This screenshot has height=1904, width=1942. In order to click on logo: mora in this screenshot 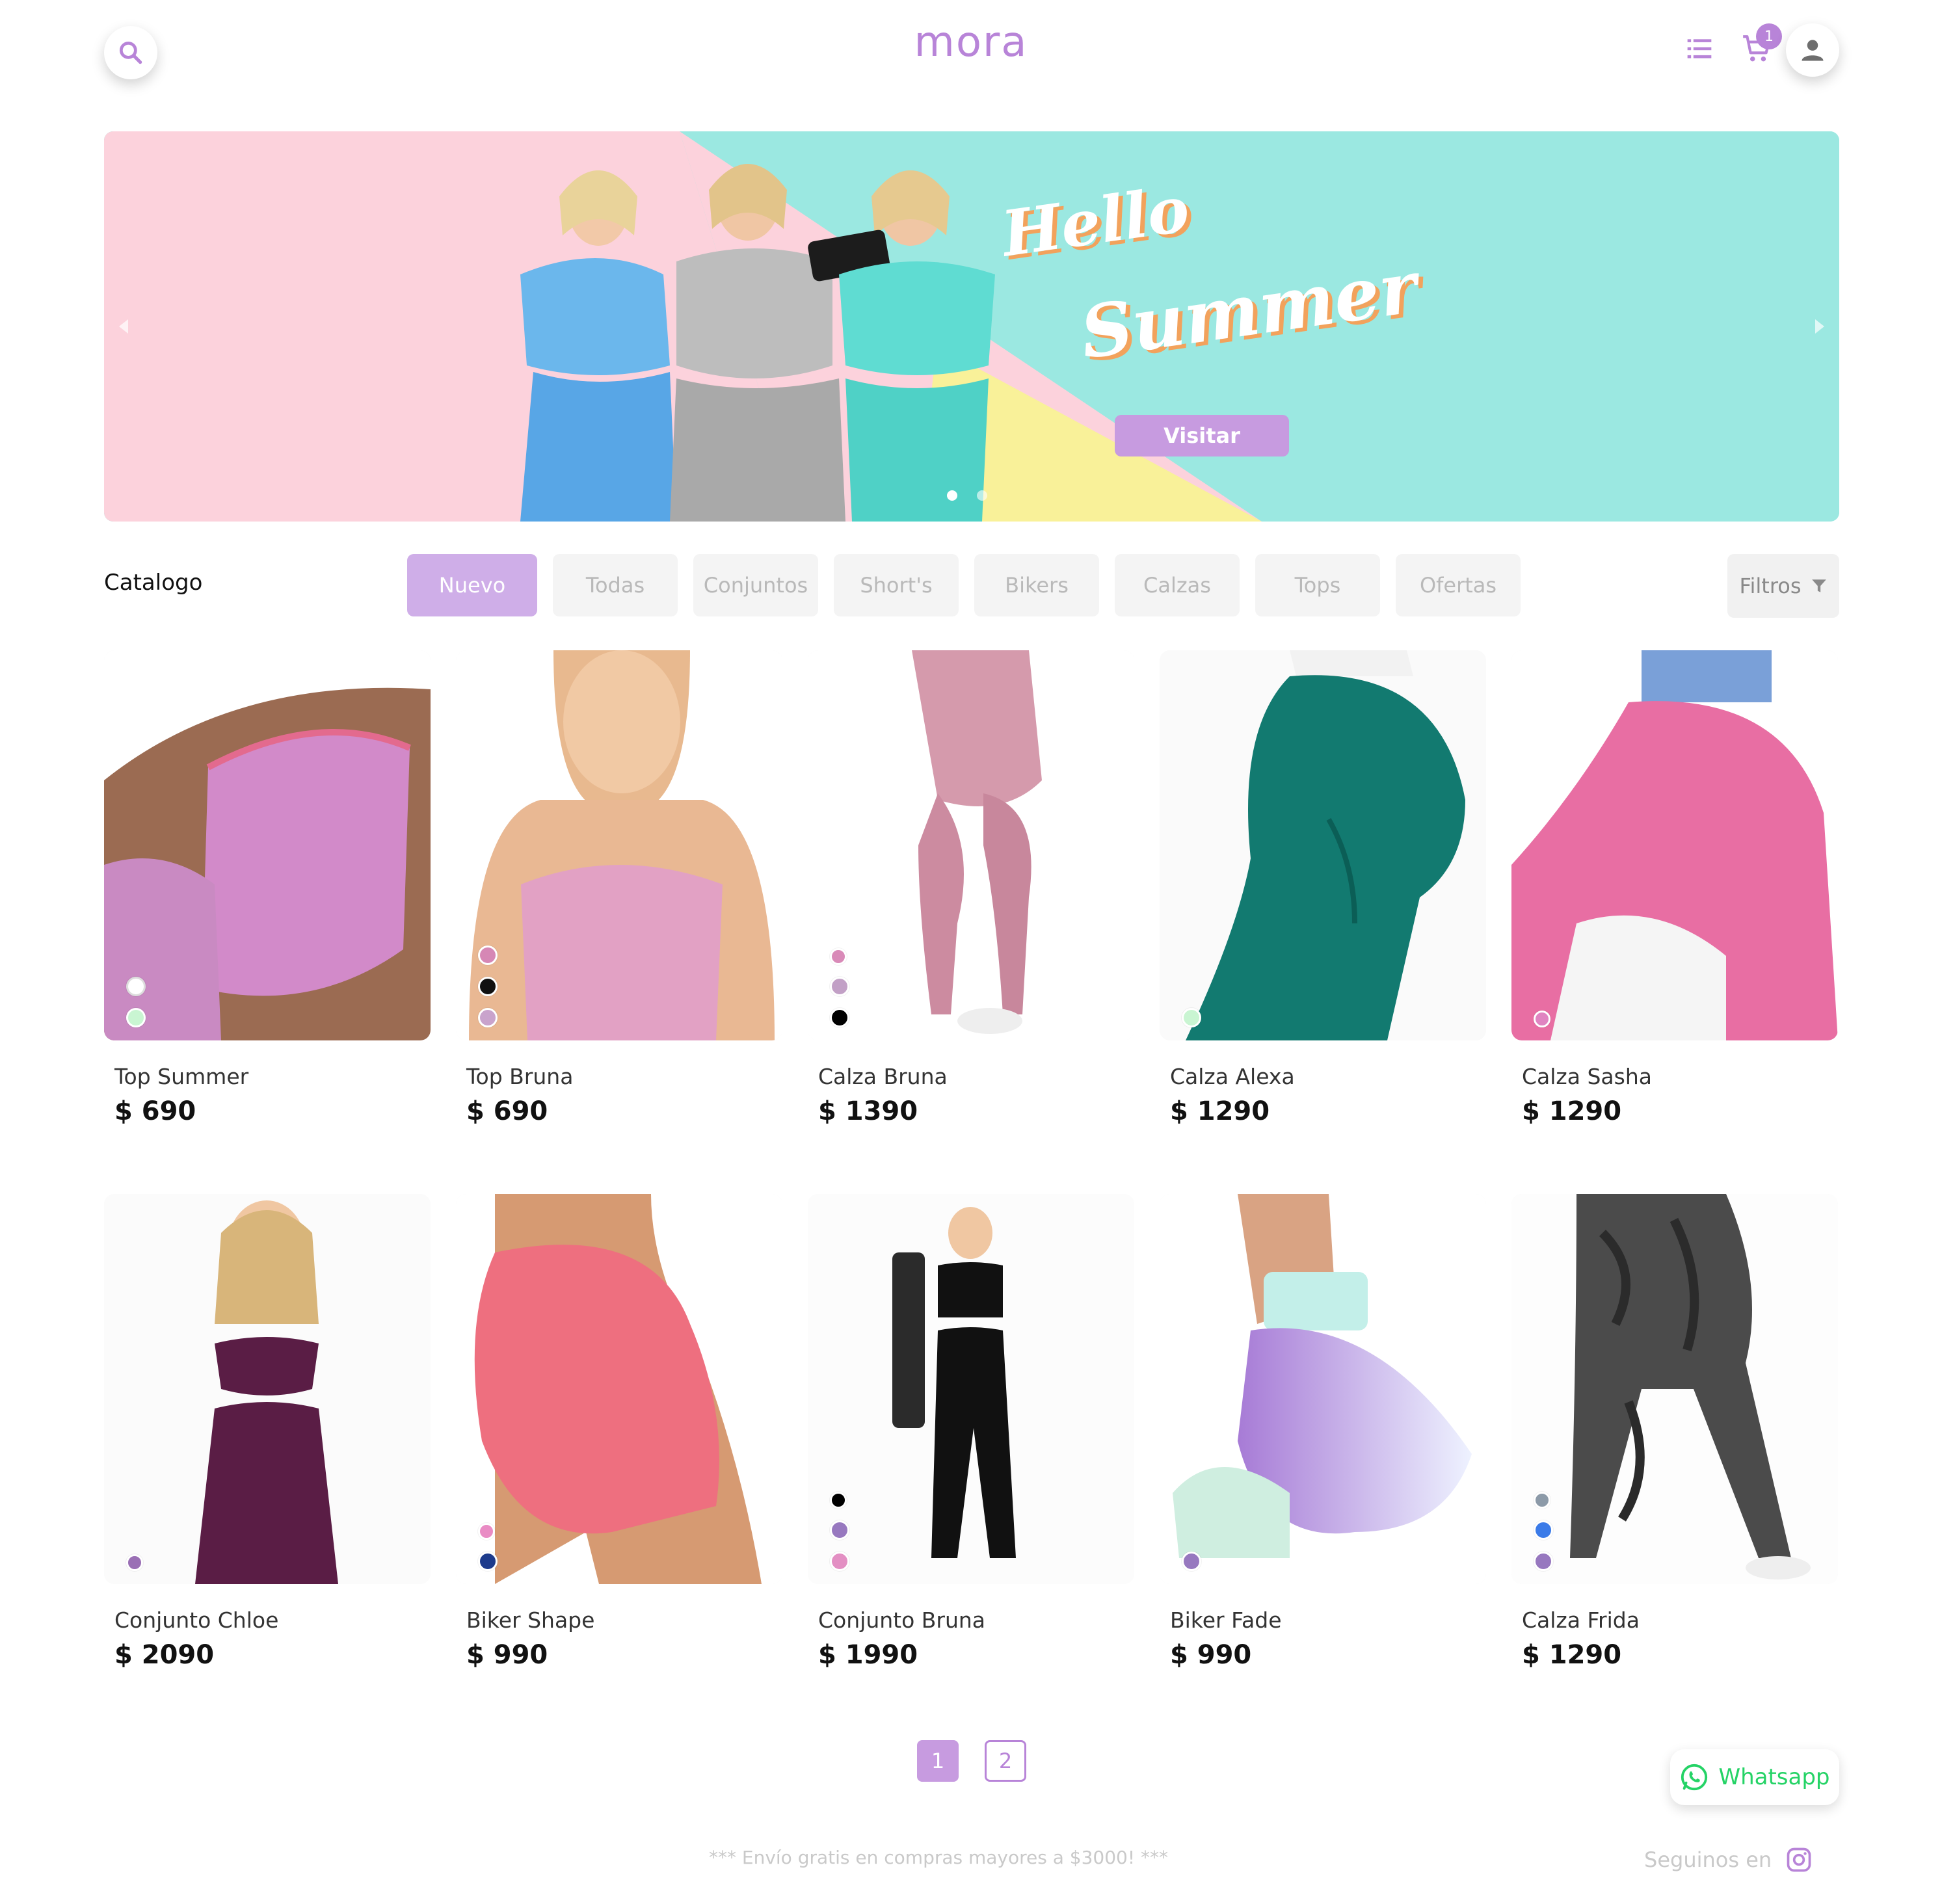, I will do `click(971, 42)`.